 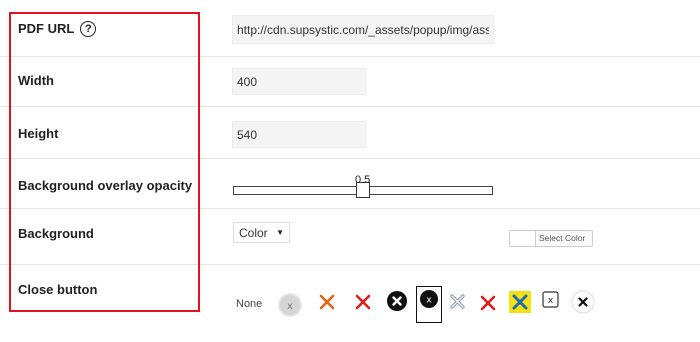 What do you see at coordinates (253, 233) in the screenshot?
I see `background-type-value: Color` at bounding box center [253, 233].